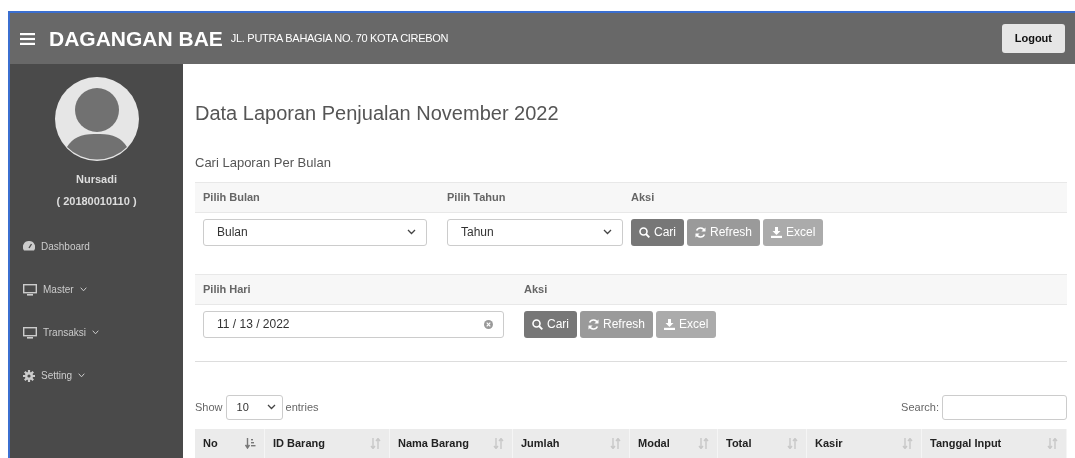 The height and width of the screenshot is (458, 1075). Describe the element at coordinates (96, 179) in the screenshot. I see `user-name: Nursadi` at that location.